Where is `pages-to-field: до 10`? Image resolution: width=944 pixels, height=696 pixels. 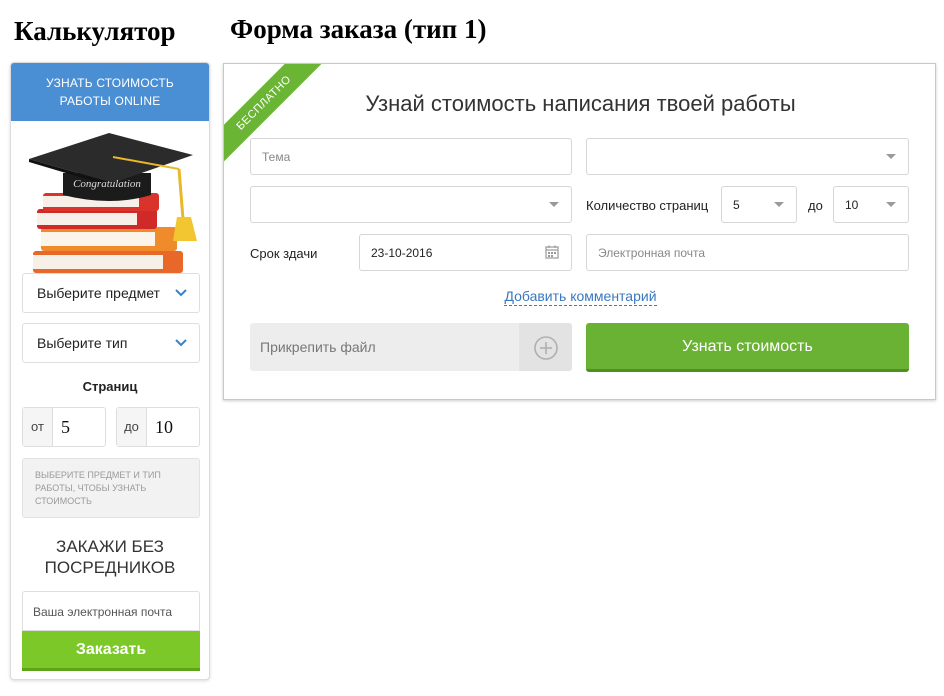 pages-to-field: до 10 is located at coordinates (158, 427).